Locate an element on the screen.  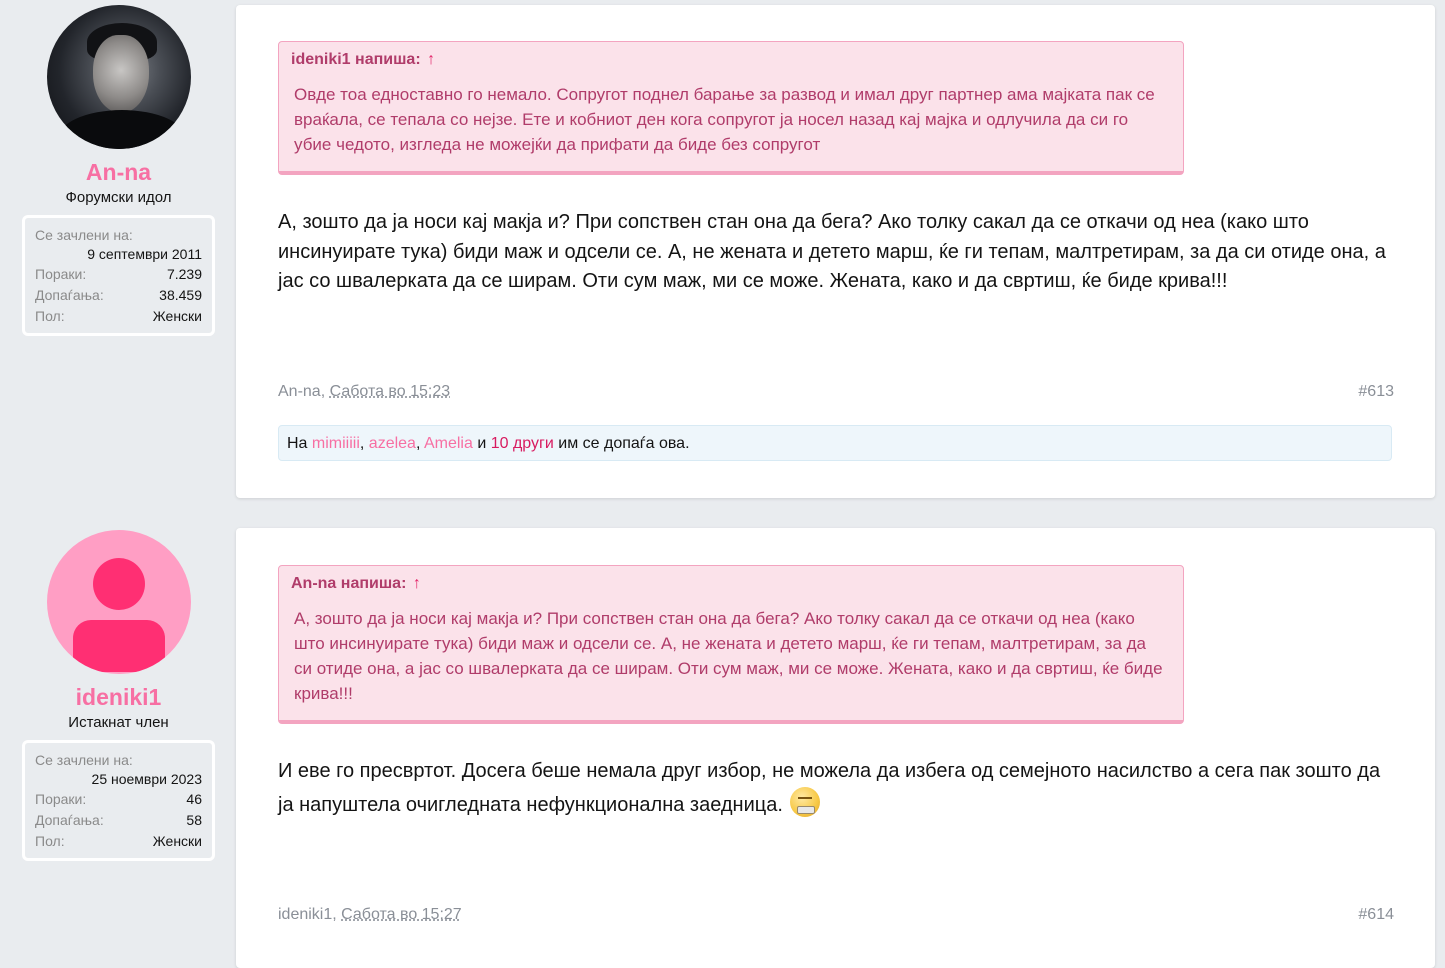
post-meta: An-na, Сабота во 15:23 is located at coordinates (364, 392).